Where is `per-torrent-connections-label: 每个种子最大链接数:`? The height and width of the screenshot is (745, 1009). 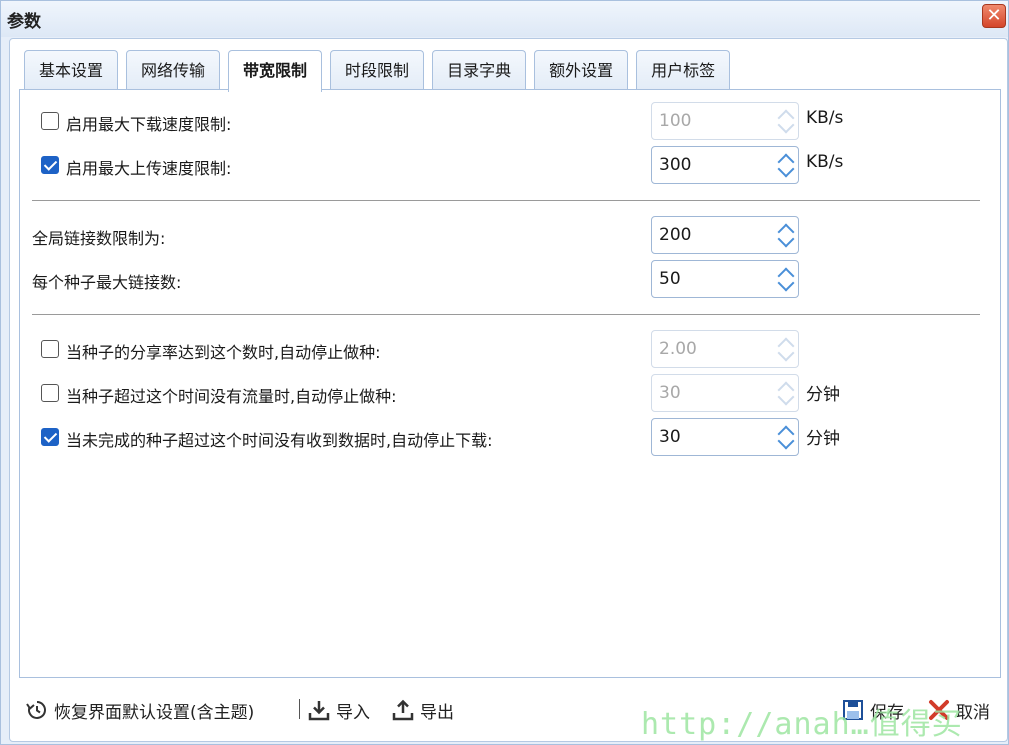
per-torrent-connections-label: 每个种子最大链接数: is located at coordinates (107, 282).